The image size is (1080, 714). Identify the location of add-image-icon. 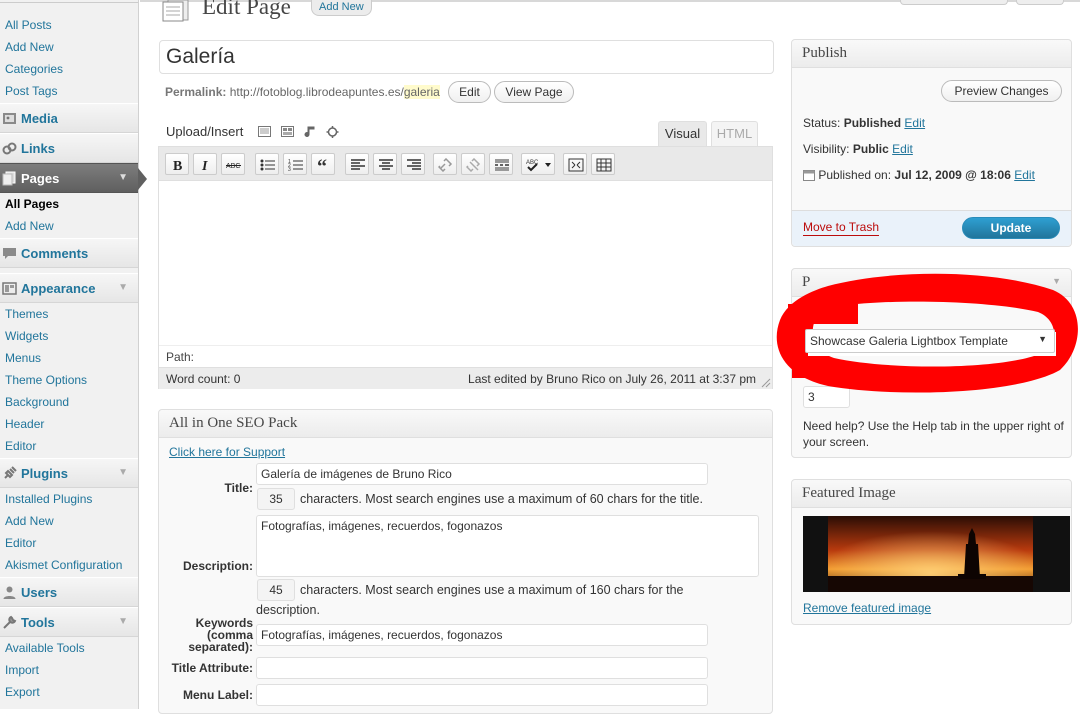
(264, 132).